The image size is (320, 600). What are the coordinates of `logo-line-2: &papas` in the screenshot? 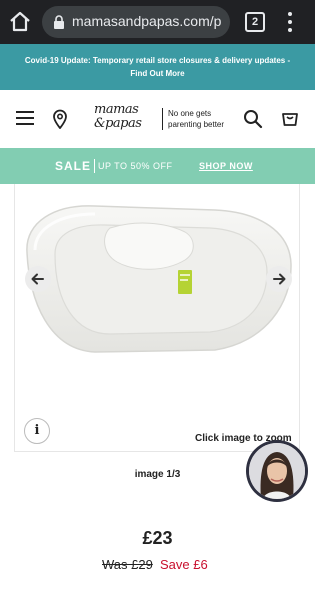 It's located at (118, 123).